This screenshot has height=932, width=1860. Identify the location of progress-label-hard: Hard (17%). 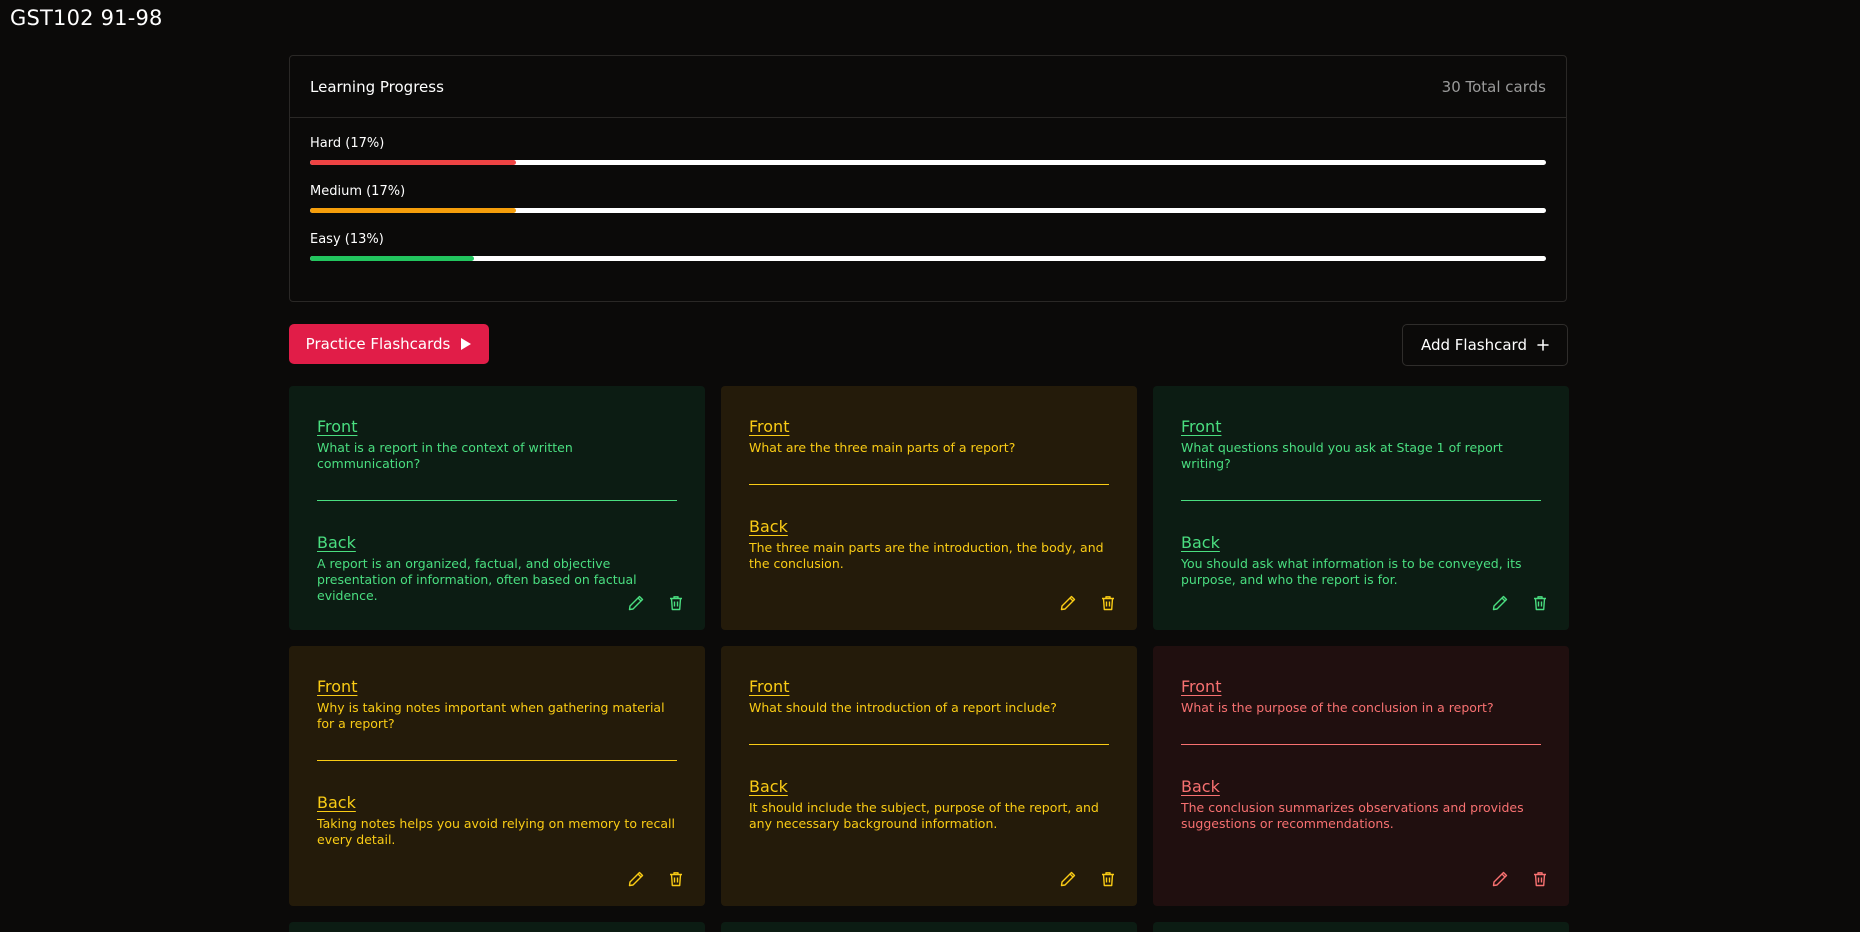
(347, 143).